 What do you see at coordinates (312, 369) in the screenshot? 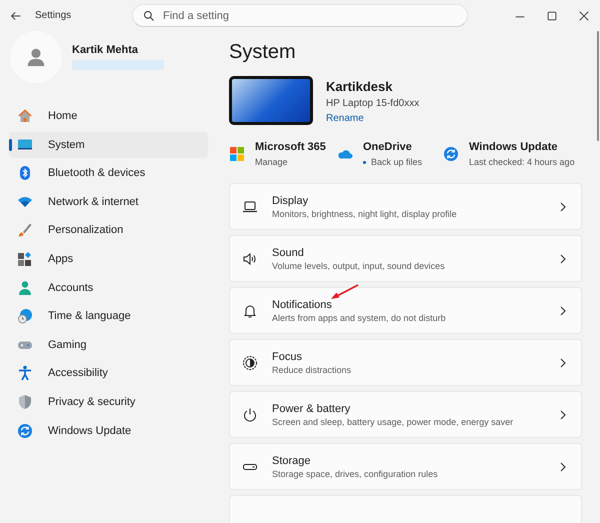
I see `card-description: Reduce distractions` at bounding box center [312, 369].